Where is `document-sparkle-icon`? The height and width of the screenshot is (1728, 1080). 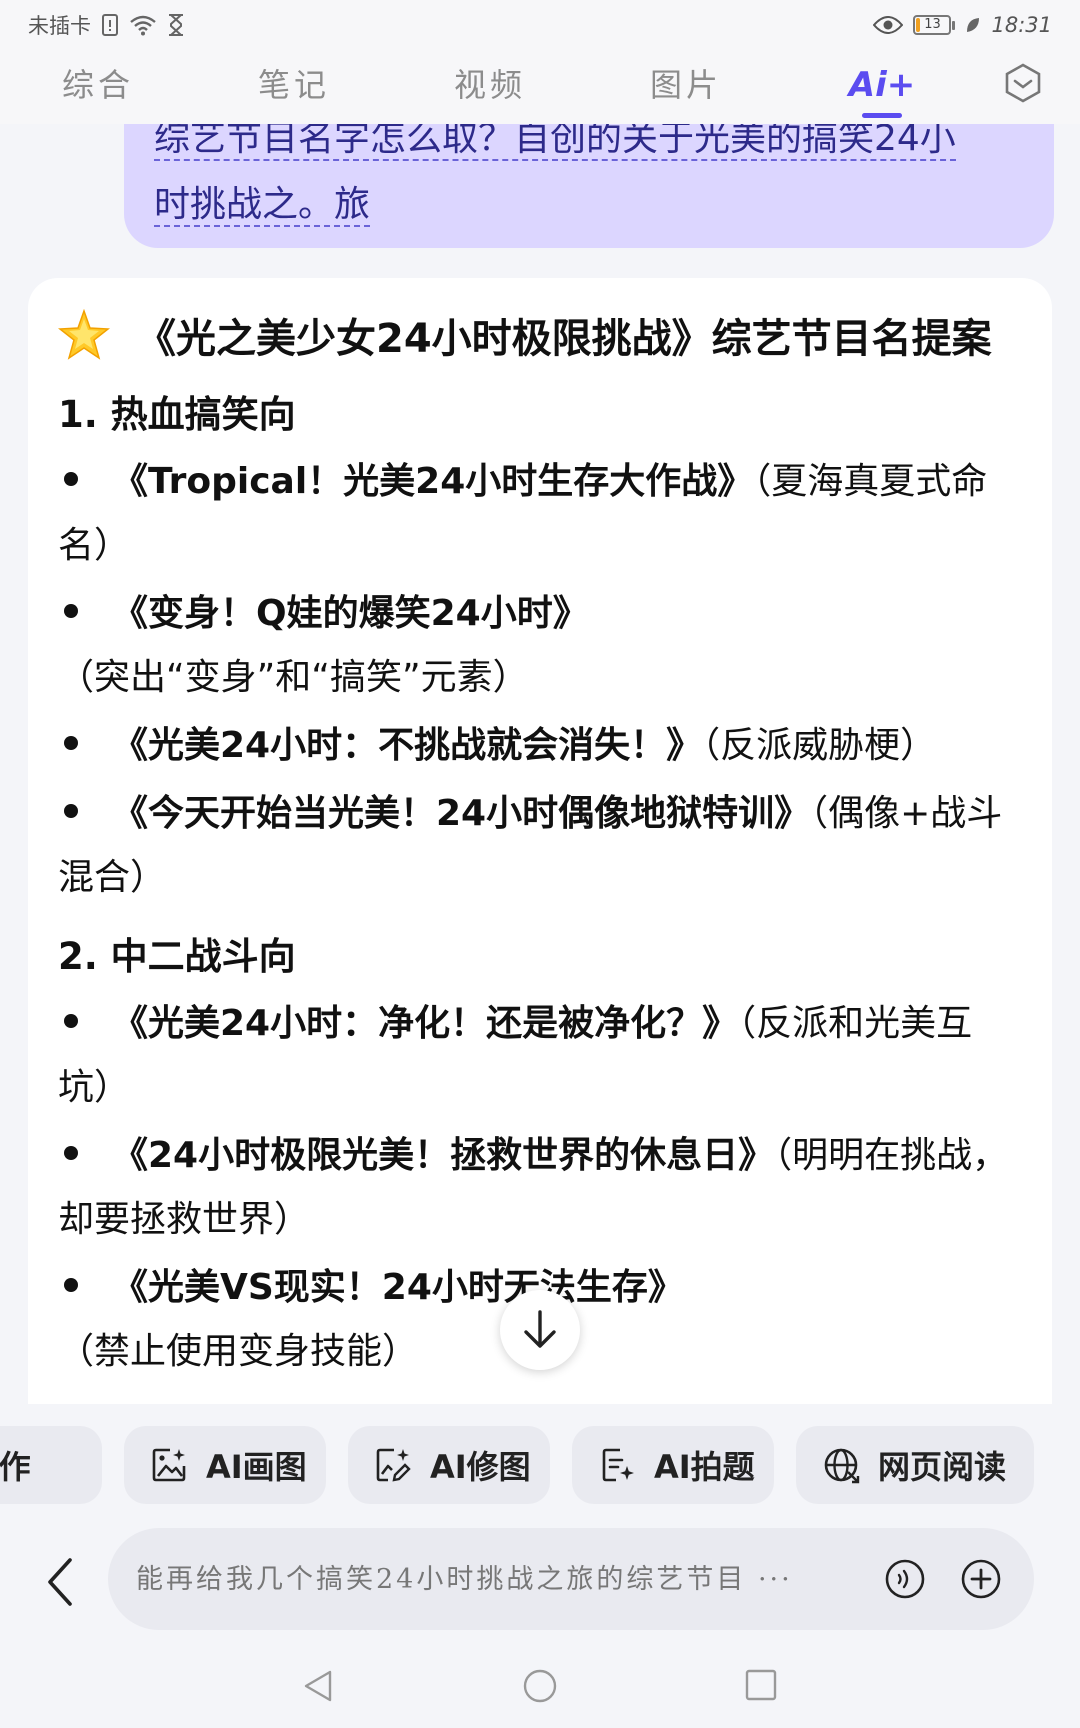 document-sparkle-icon is located at coordinates (618, 1465).